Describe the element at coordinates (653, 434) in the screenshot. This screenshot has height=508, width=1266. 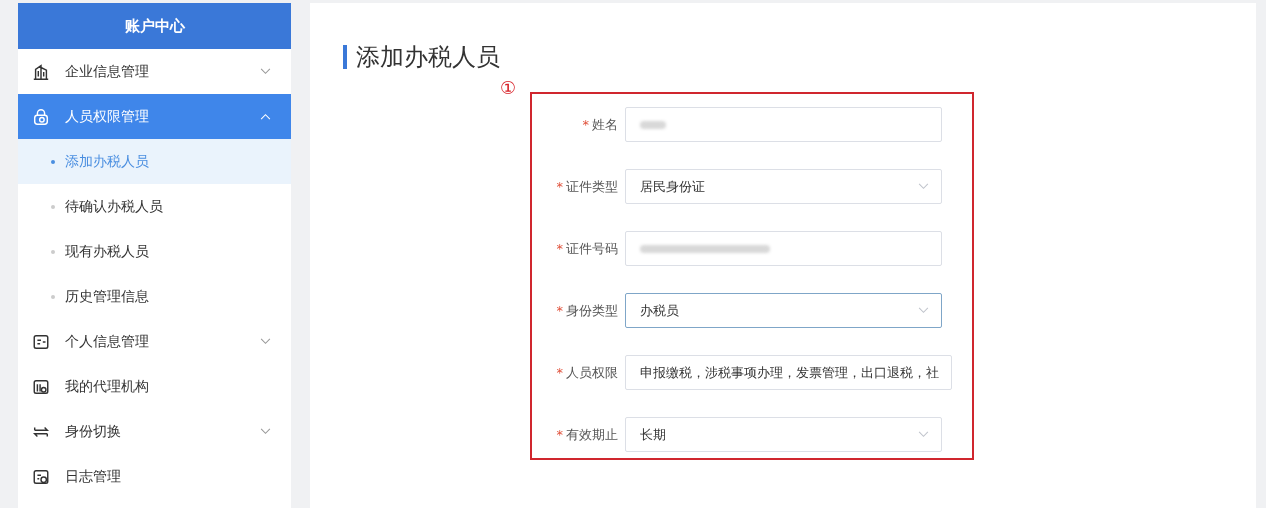
I see `field-value: 长期` at that location.